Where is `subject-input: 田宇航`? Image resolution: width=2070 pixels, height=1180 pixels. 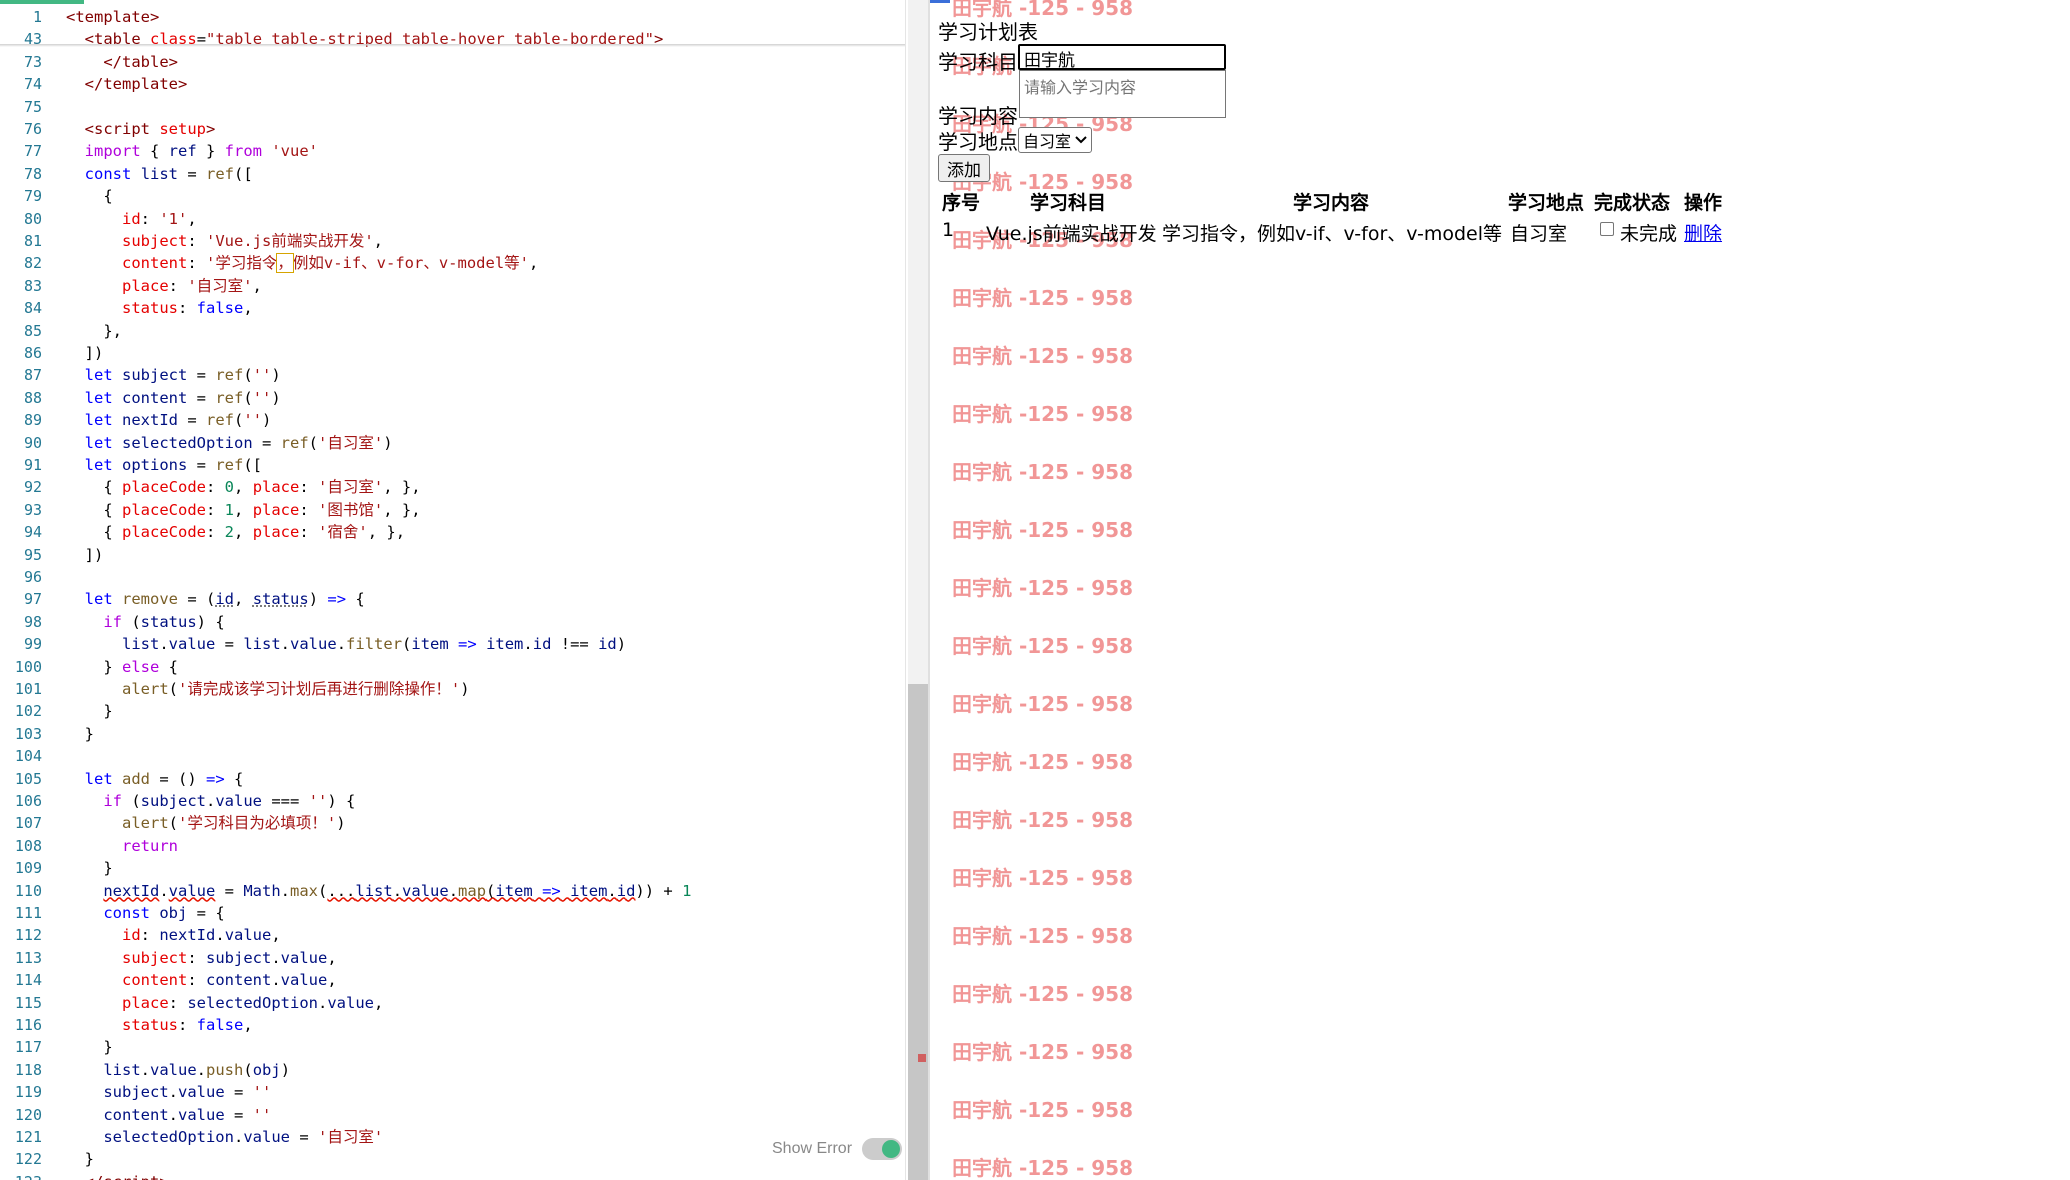
subject-input: 田宇航 is located at coordinates (1122, 57).